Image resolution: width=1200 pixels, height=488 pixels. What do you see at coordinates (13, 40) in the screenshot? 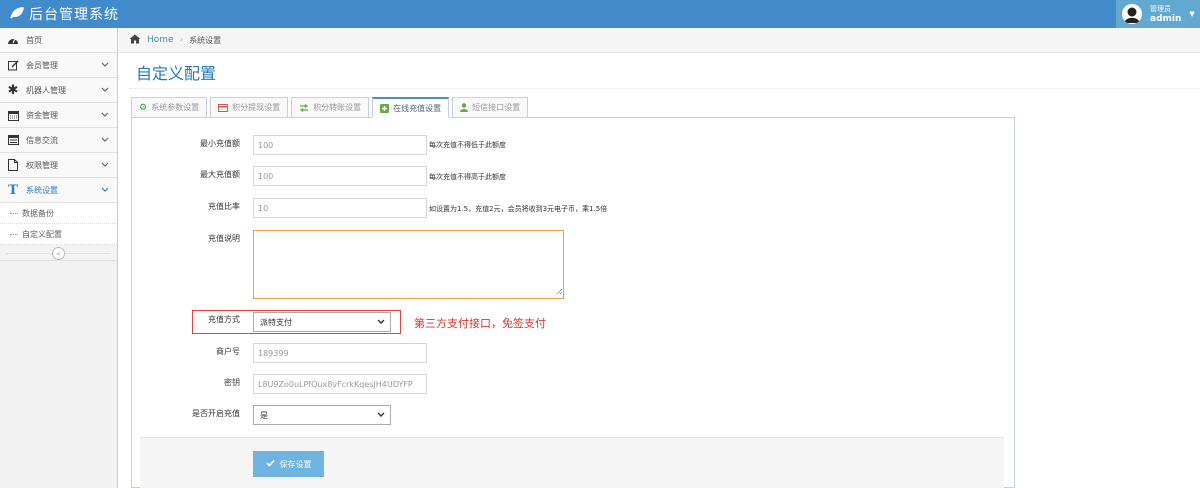
I see `dashboard-icon` at bounding box center [13, 40].